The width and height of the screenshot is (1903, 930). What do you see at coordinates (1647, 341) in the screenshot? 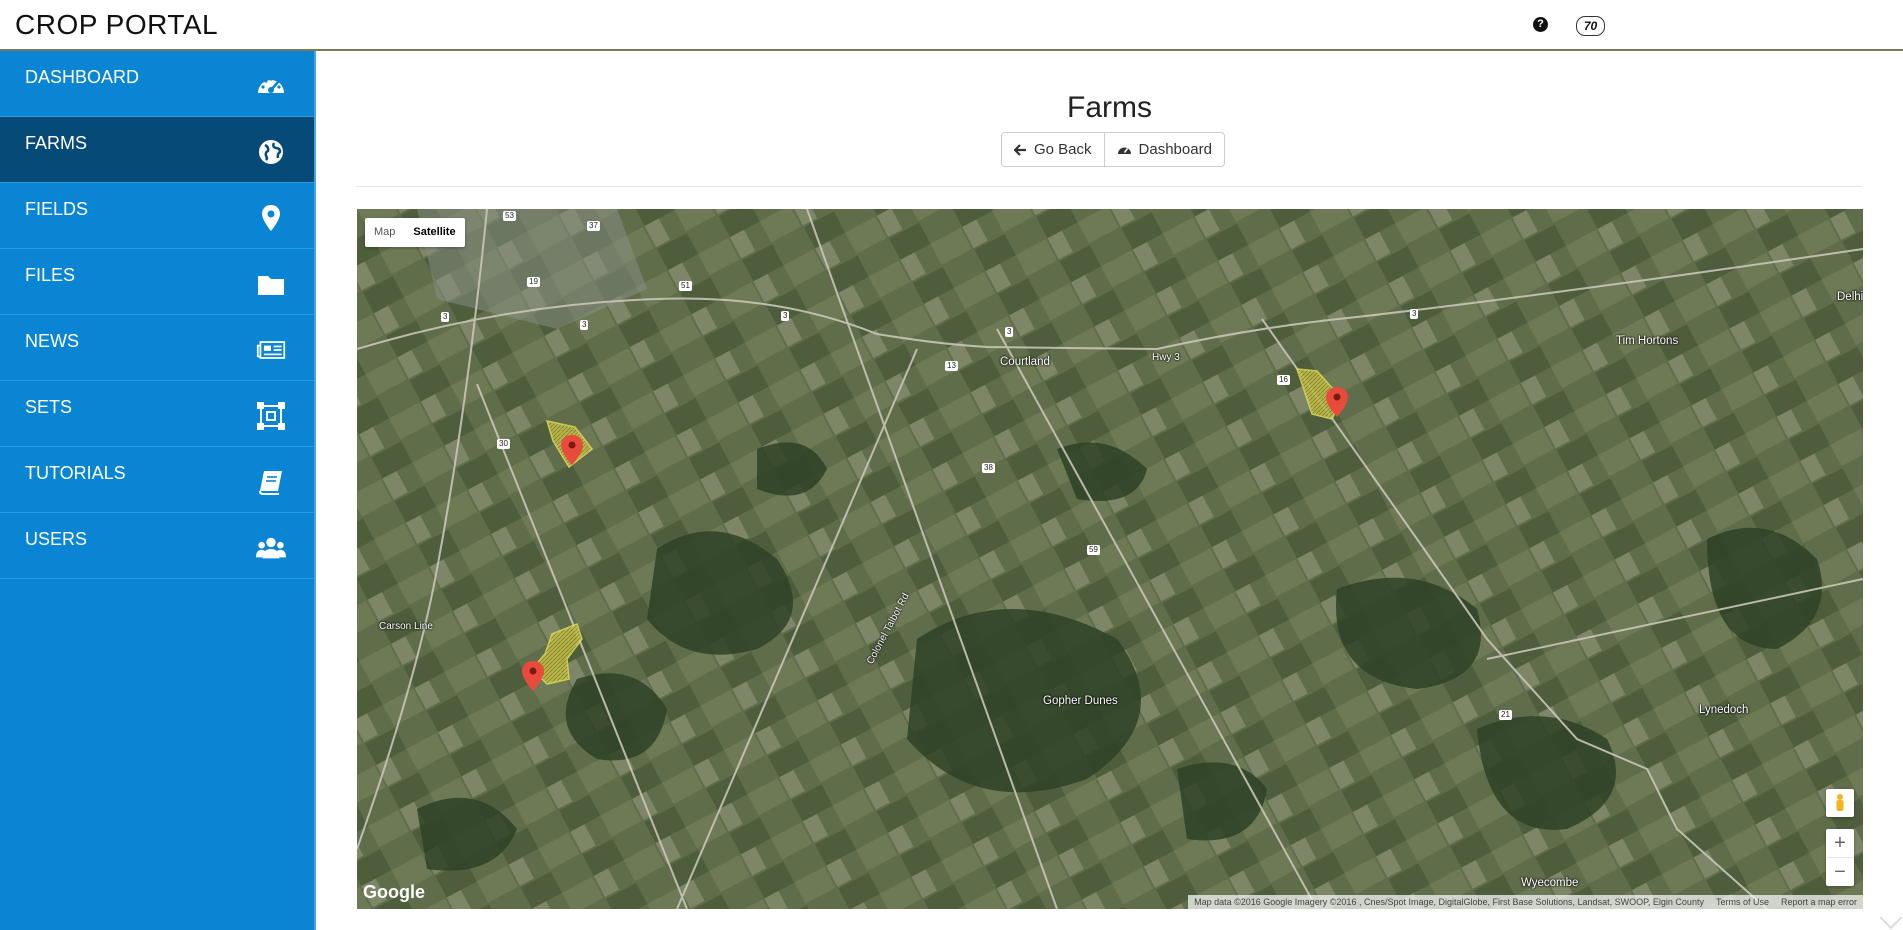
I see `place-label: Tim Hortons` at bounding box center [1647, 341].